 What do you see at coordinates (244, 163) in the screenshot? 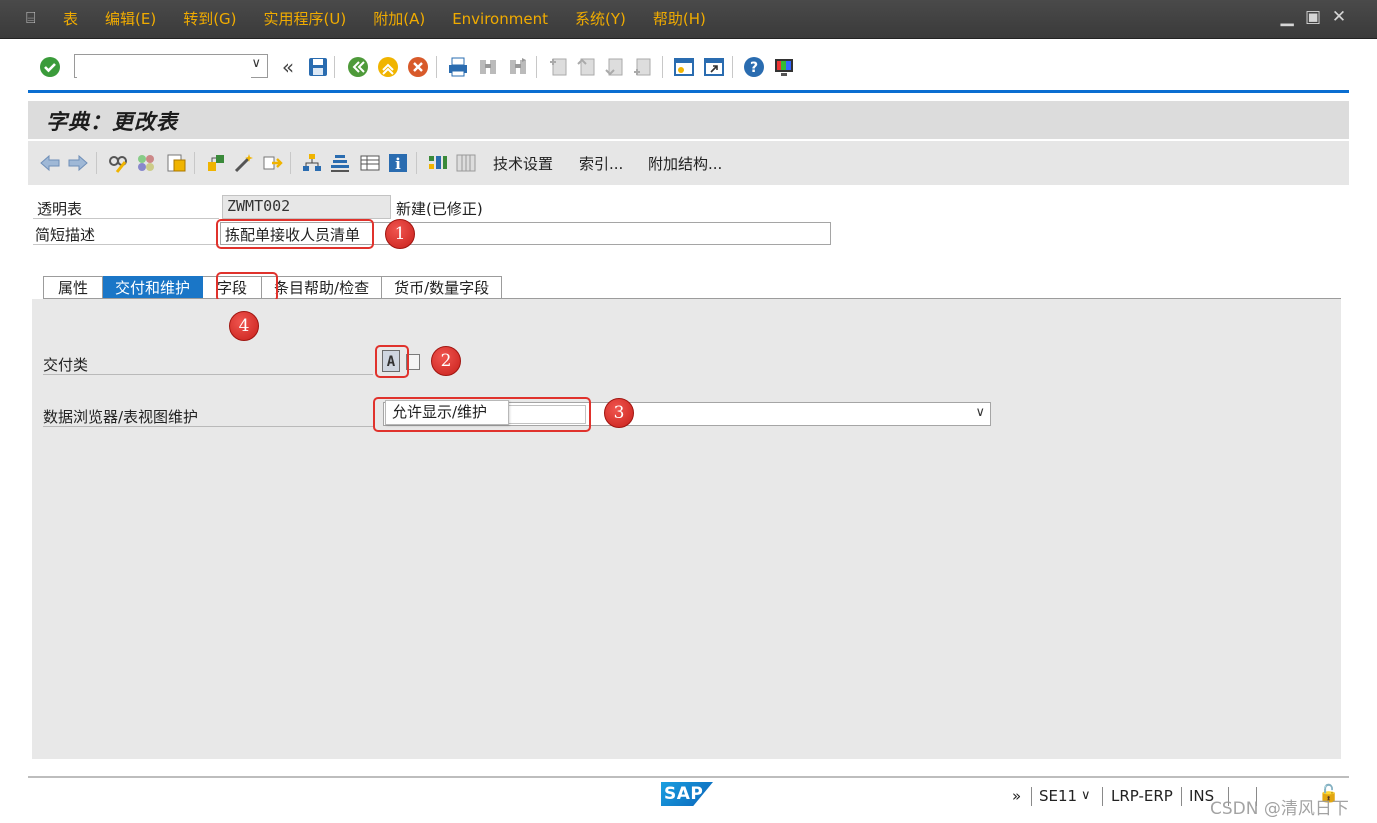
I see `magic-wand-icon` at bounding box center [244, 163].